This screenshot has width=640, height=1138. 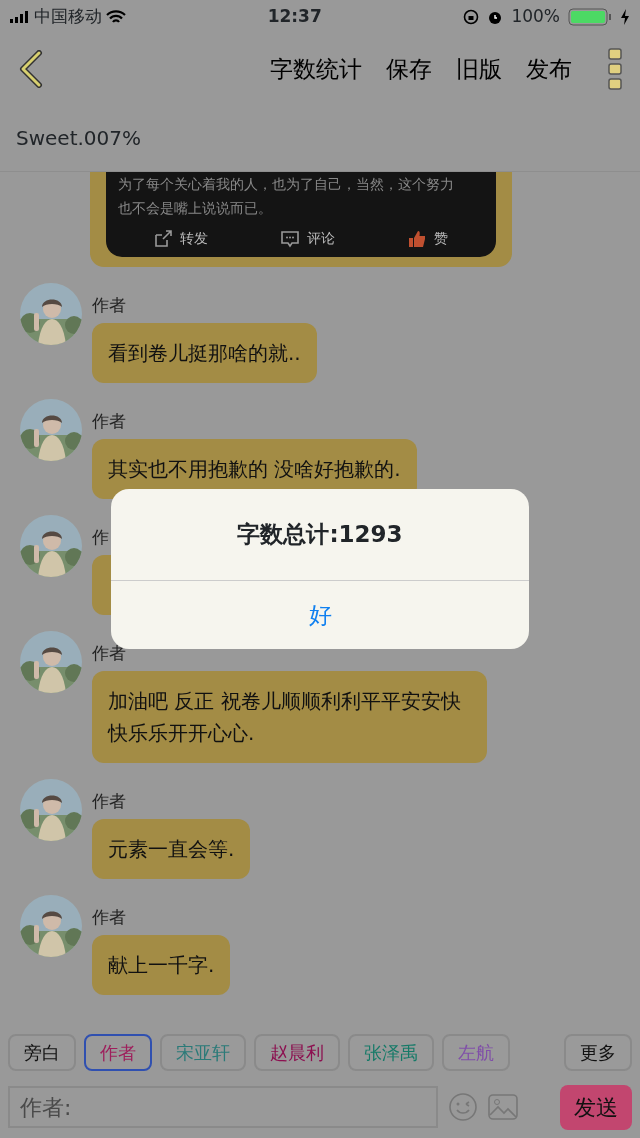 What do you see at coordinates (416, 238) in the screenshot?
I see `like-icon` at bounding box center [416, 238].